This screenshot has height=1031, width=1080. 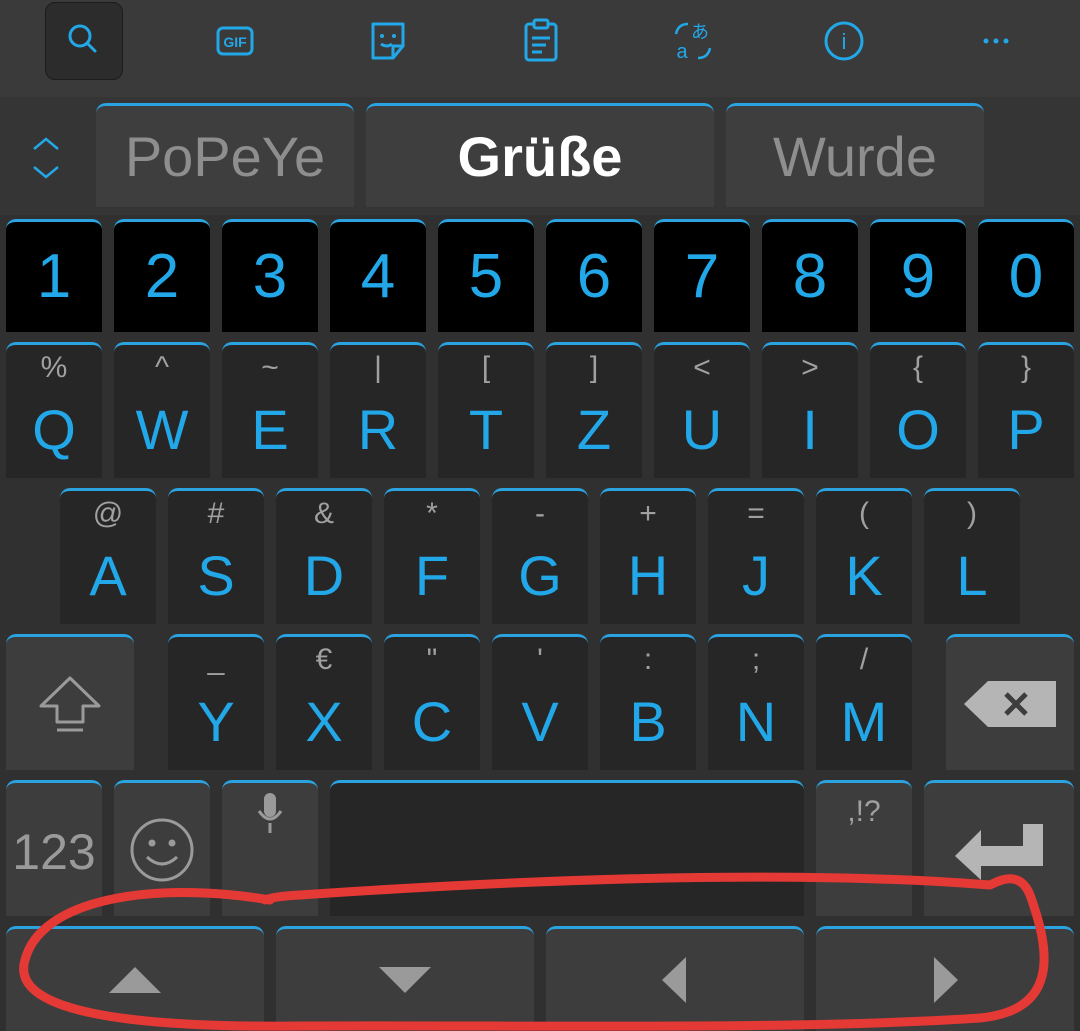 I want to click on key-7: 7, so click(x=702, y=275).